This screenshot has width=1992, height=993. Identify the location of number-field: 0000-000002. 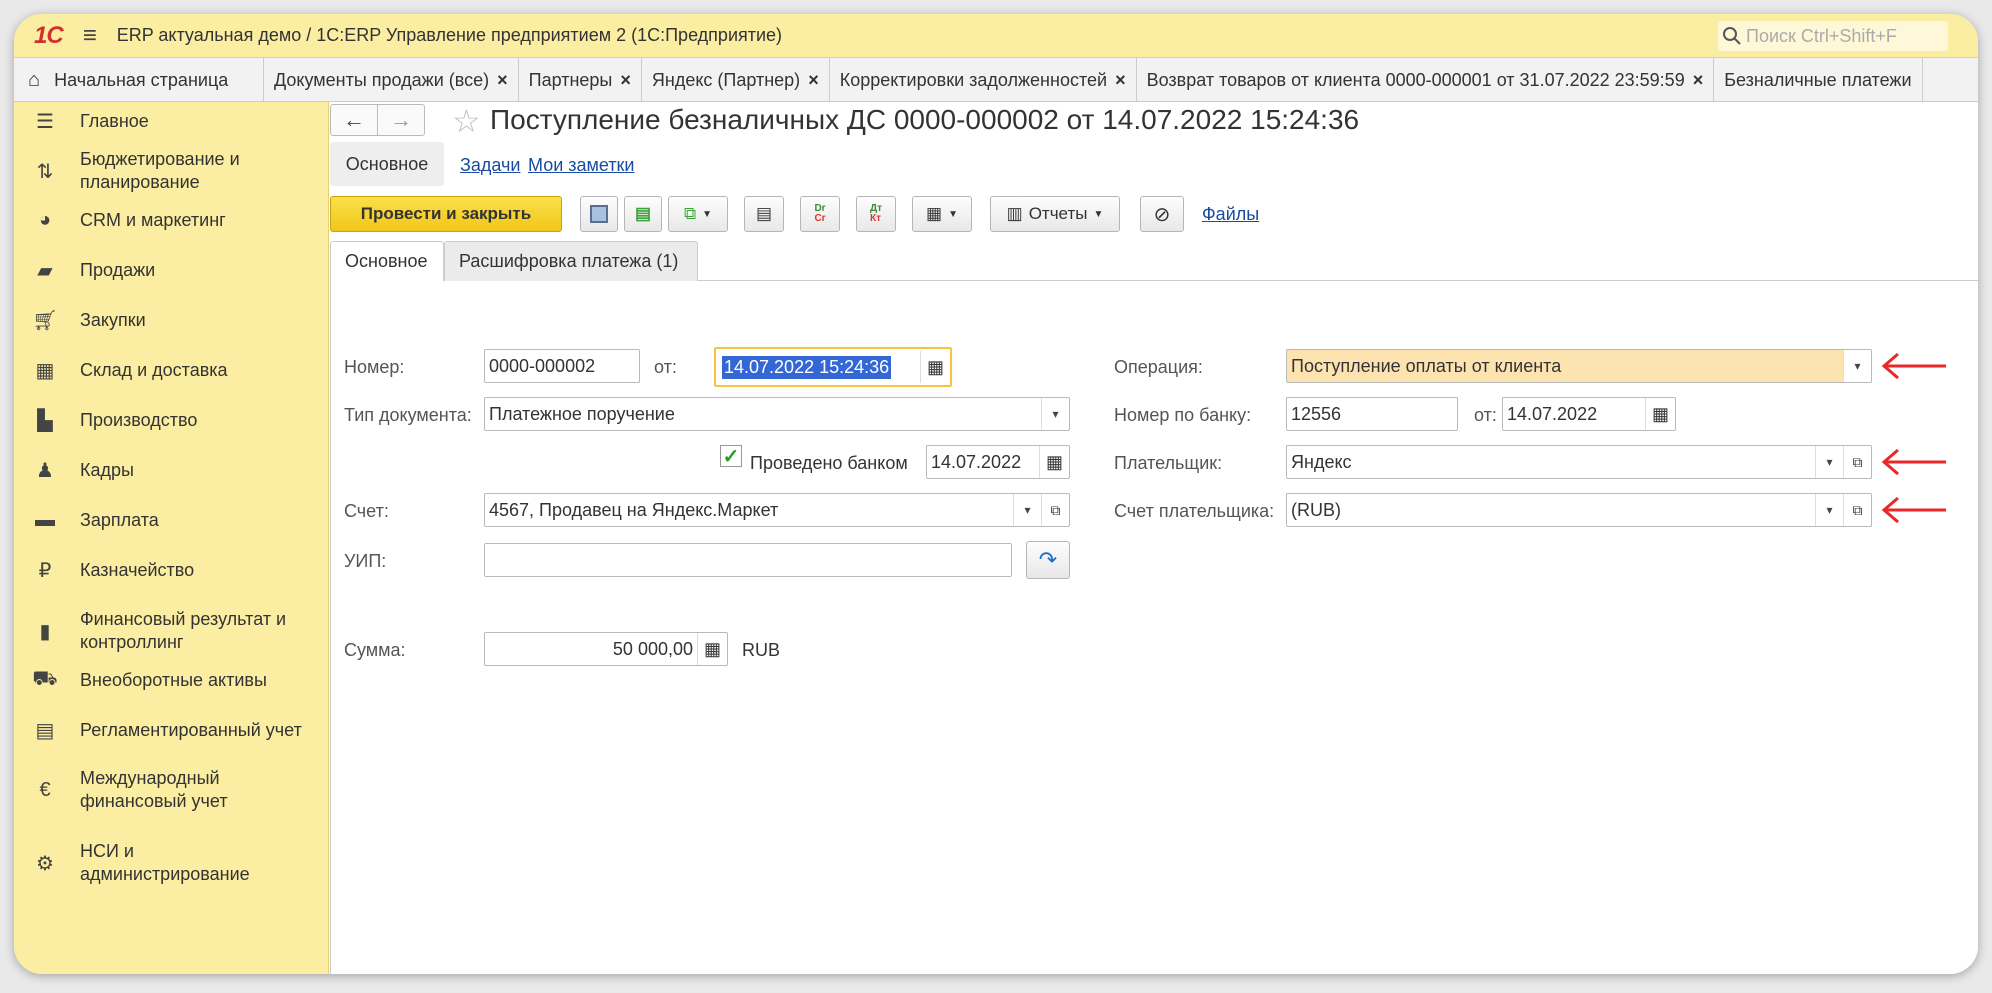
(562, 366).